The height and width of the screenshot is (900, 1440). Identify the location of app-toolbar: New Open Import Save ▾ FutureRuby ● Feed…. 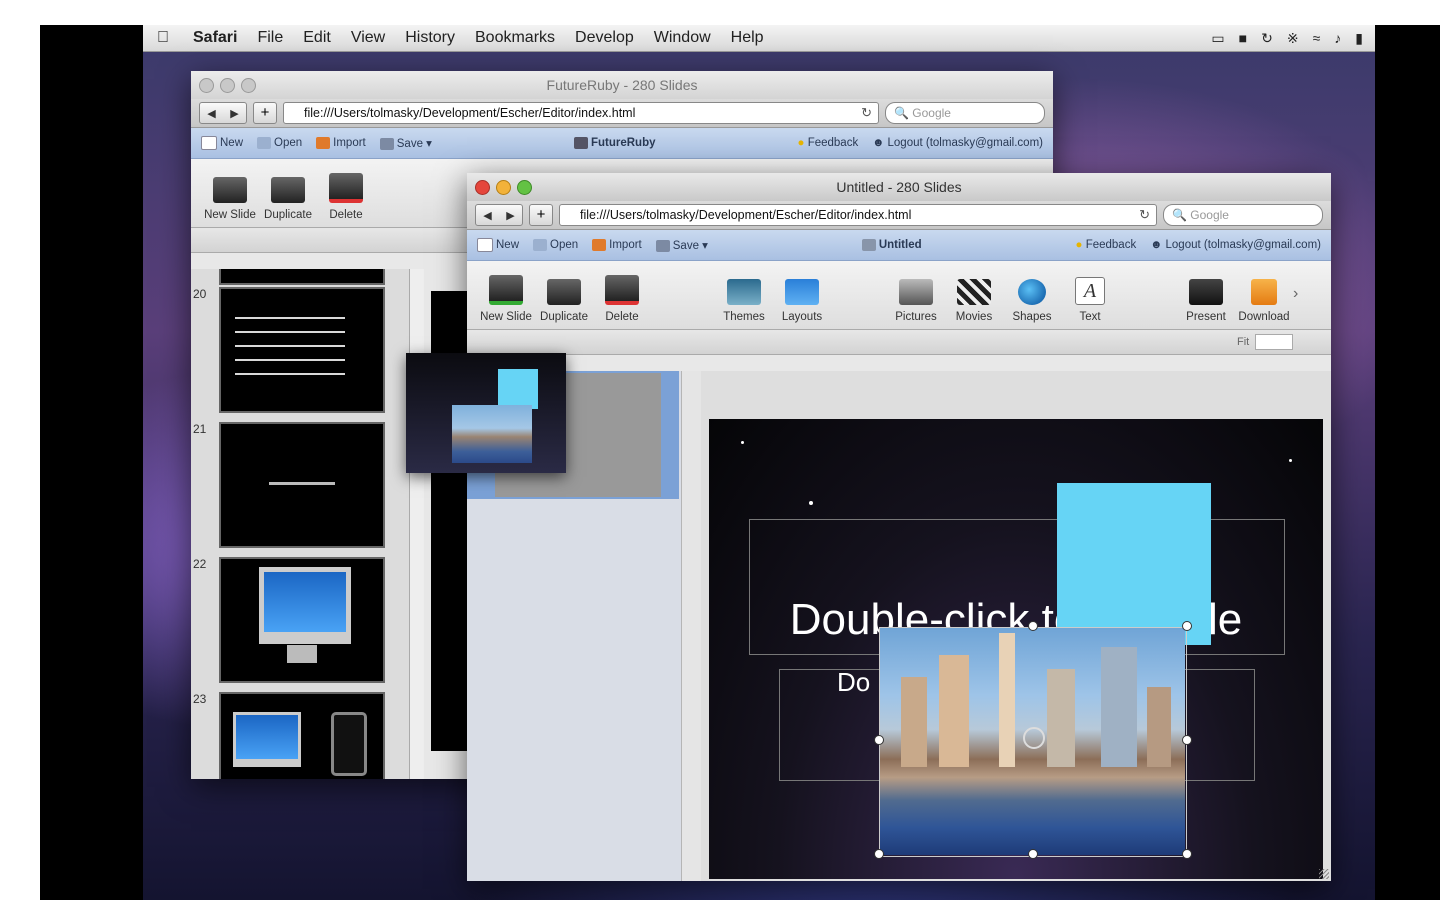
(622, 143).